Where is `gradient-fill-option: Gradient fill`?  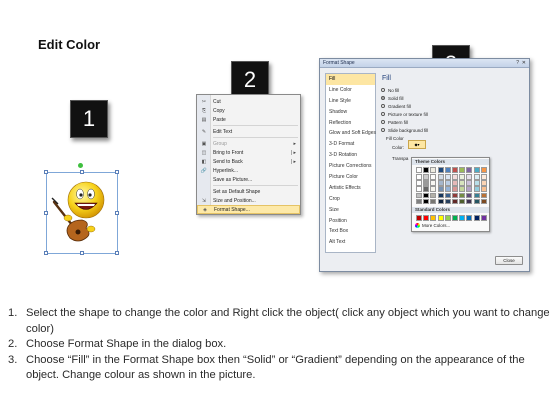 gradient-fill-option: Gradient fill is located at coordinates (396, 106).